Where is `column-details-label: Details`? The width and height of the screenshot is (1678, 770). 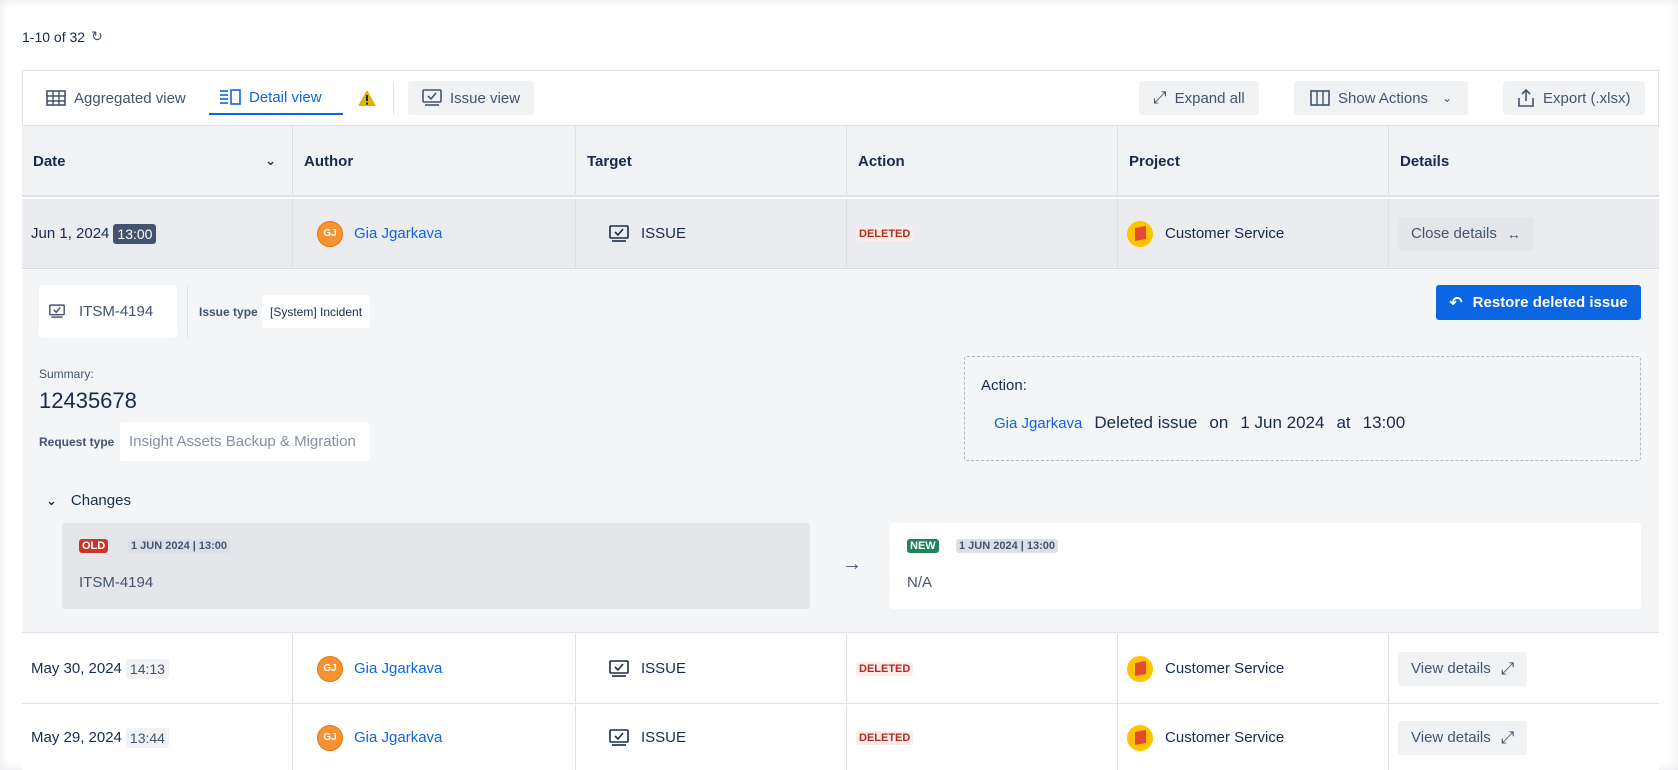 column-details-label: Details is located at coordinates (1425, 161).